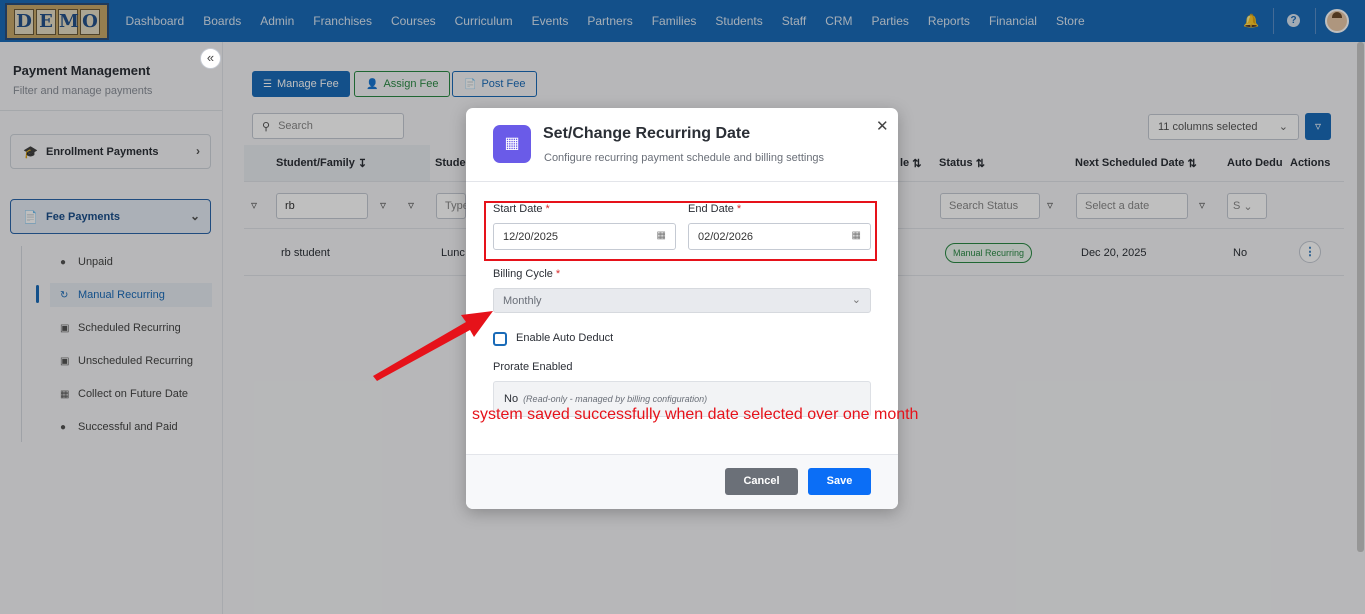 This screenshot has width=1365, height=614. Describe the element at coordinates (761, 481) in the screenshot. I see `cancel-button: Cancel` at that location.